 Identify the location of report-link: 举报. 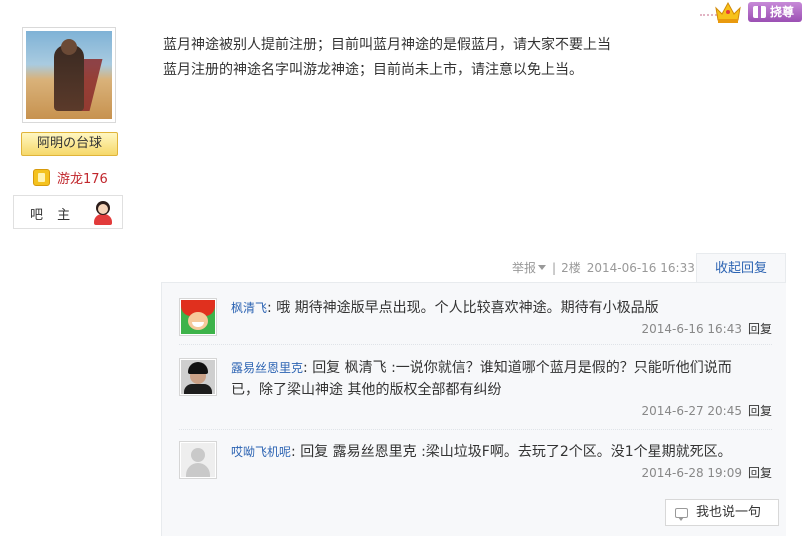
(529, 267).